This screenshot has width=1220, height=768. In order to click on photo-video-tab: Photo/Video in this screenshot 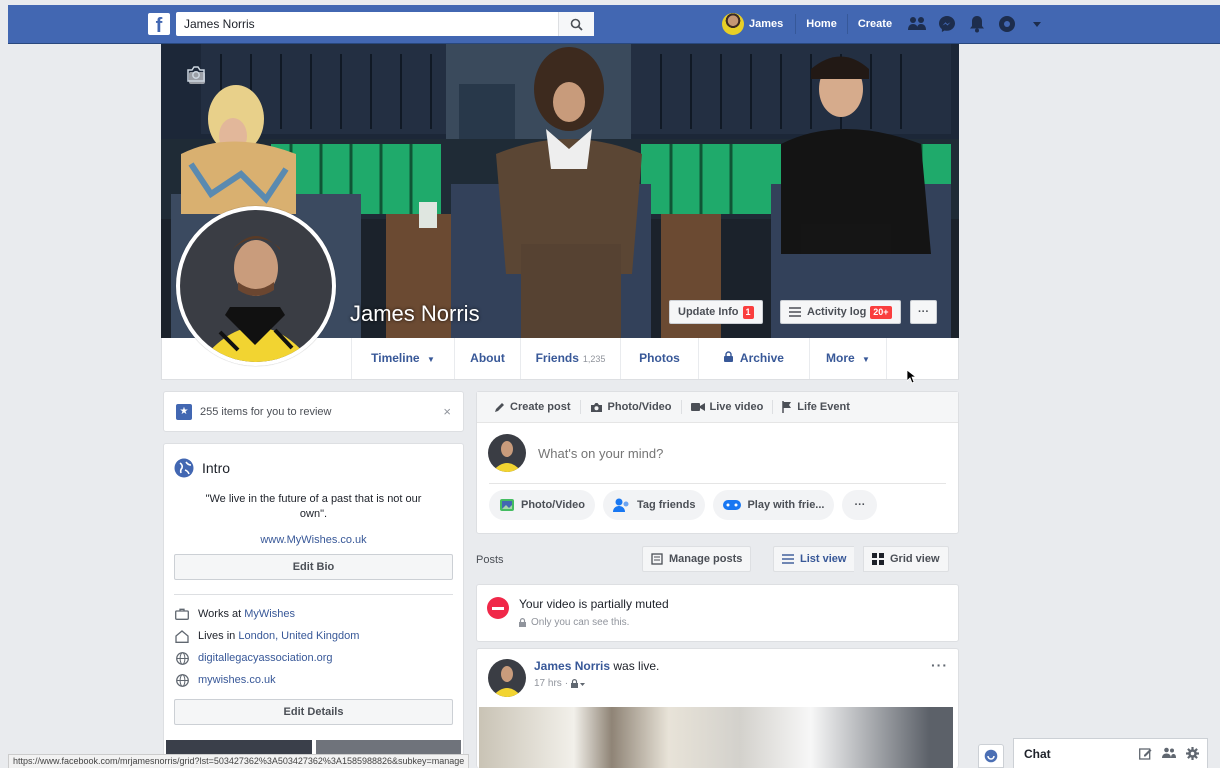, I will do `click(631, 407)`.